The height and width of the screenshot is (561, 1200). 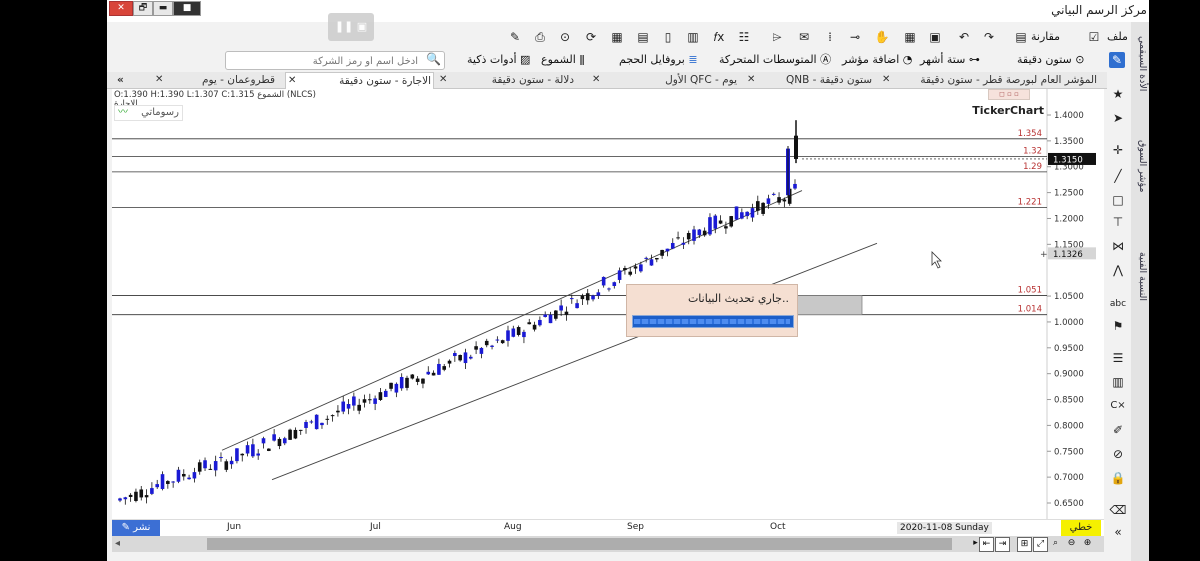 I want to click on line-tool-icon: ╱, so click(x=1118, y=176).